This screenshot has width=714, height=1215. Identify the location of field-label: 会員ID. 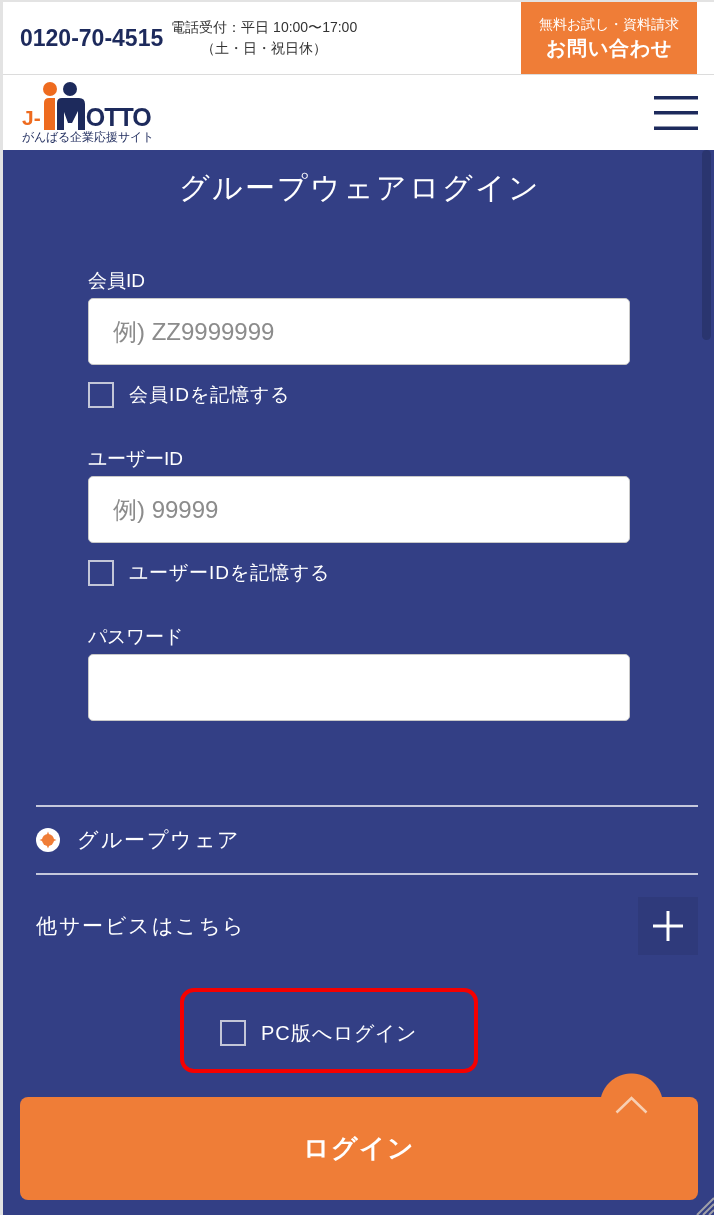
(116, 281).